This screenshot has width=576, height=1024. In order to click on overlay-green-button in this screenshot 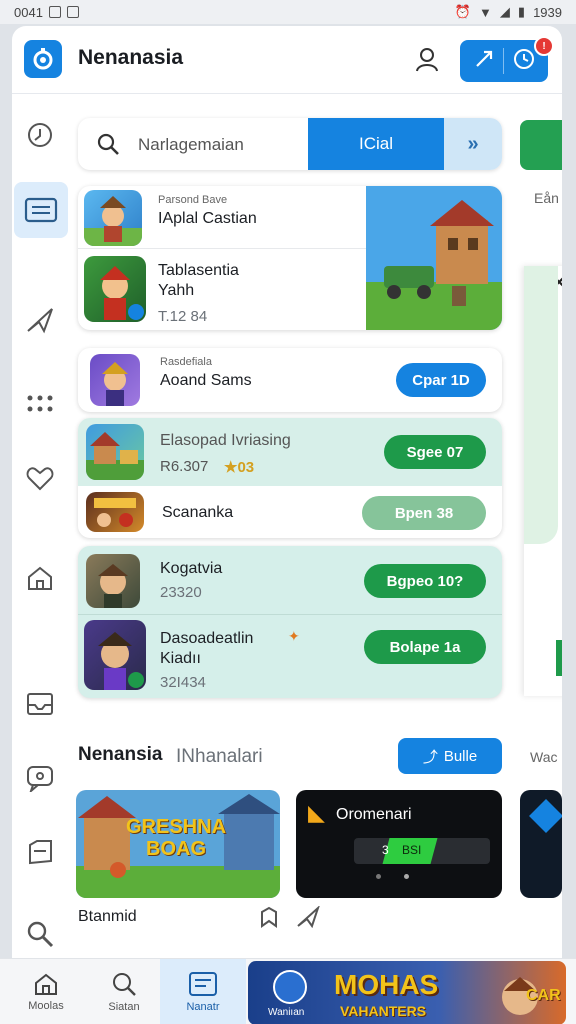, I will do `click(559, 658)`.